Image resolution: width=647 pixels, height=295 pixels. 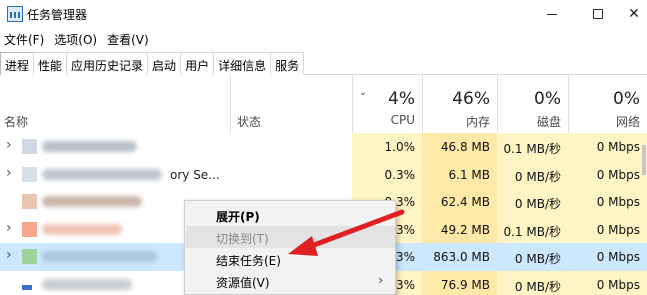 I want to click on header-memory: 46% 内存, so click(x=459, y=104).